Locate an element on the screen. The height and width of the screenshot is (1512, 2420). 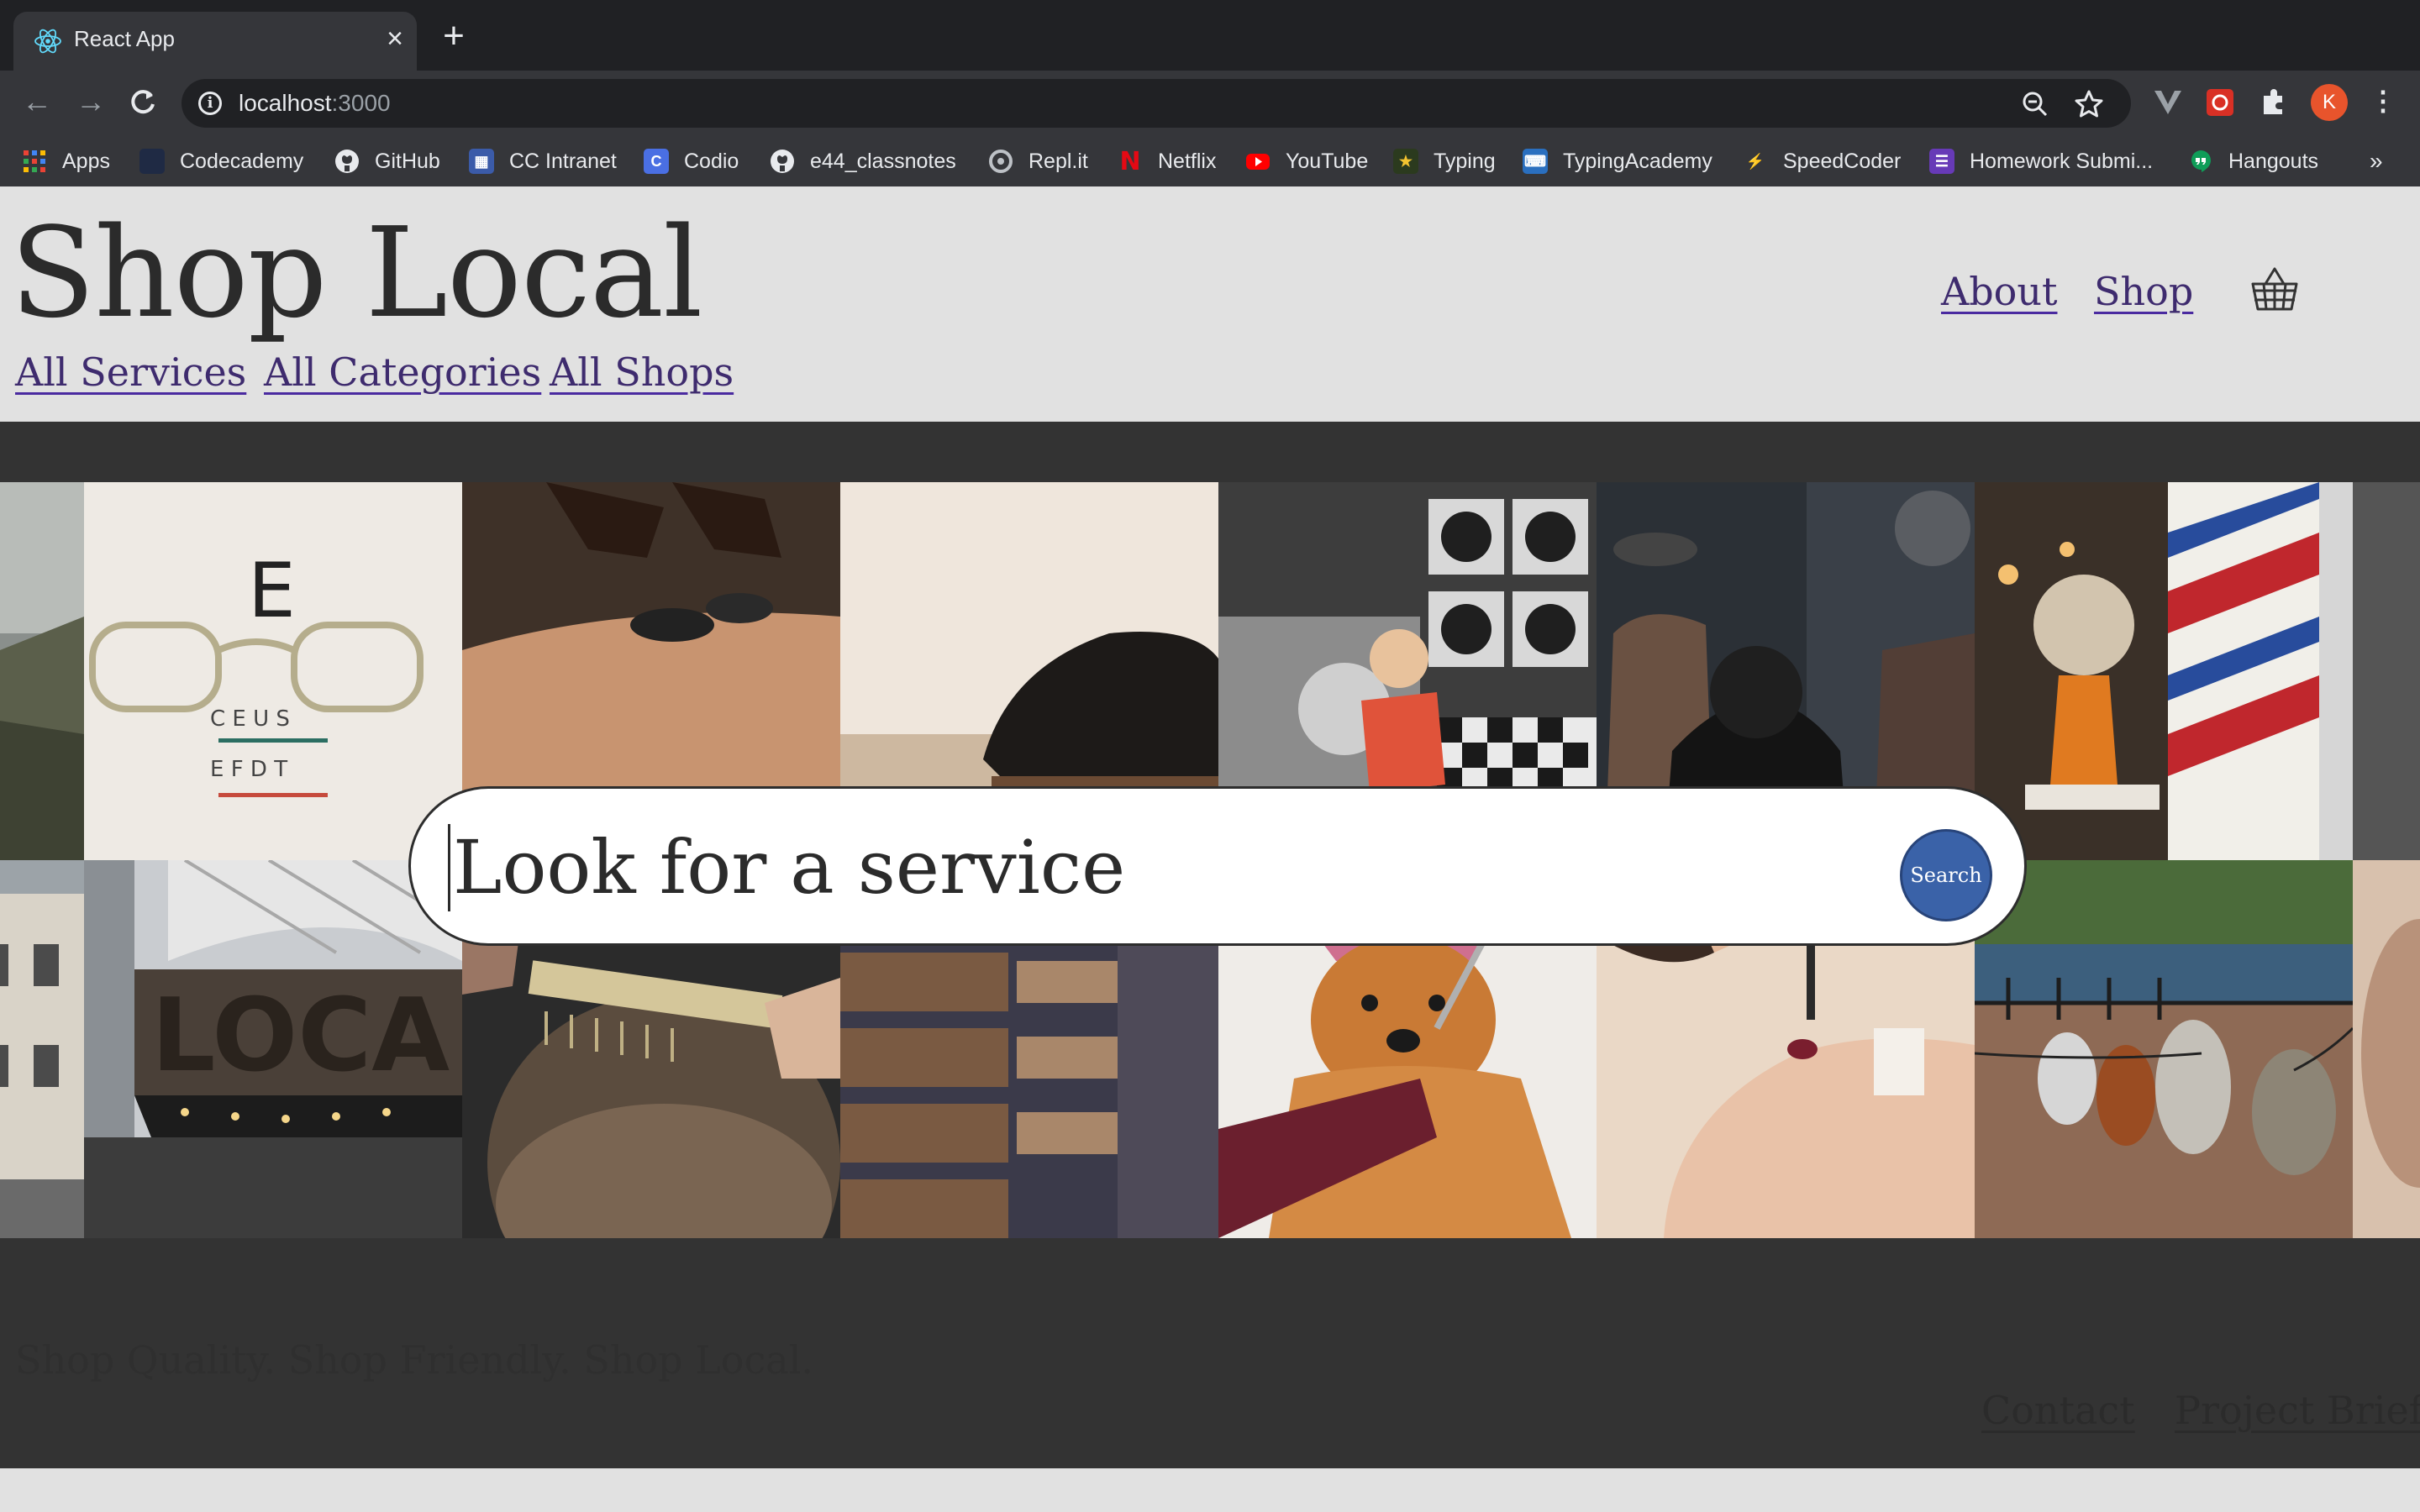
address-bar: i localhost:3000 is located at coordinates (1156, 103).